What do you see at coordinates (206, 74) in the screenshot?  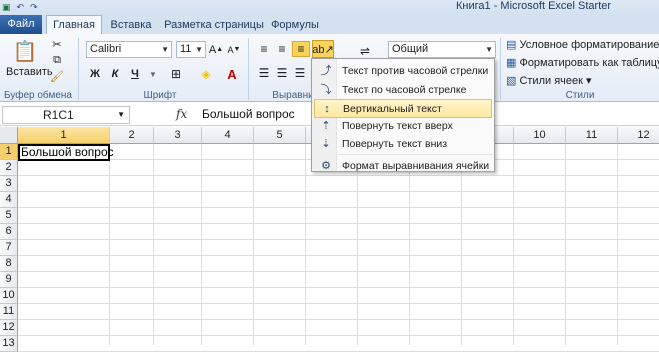 I see `fill-color-icon: ◈` at bounding box center [206, 74].